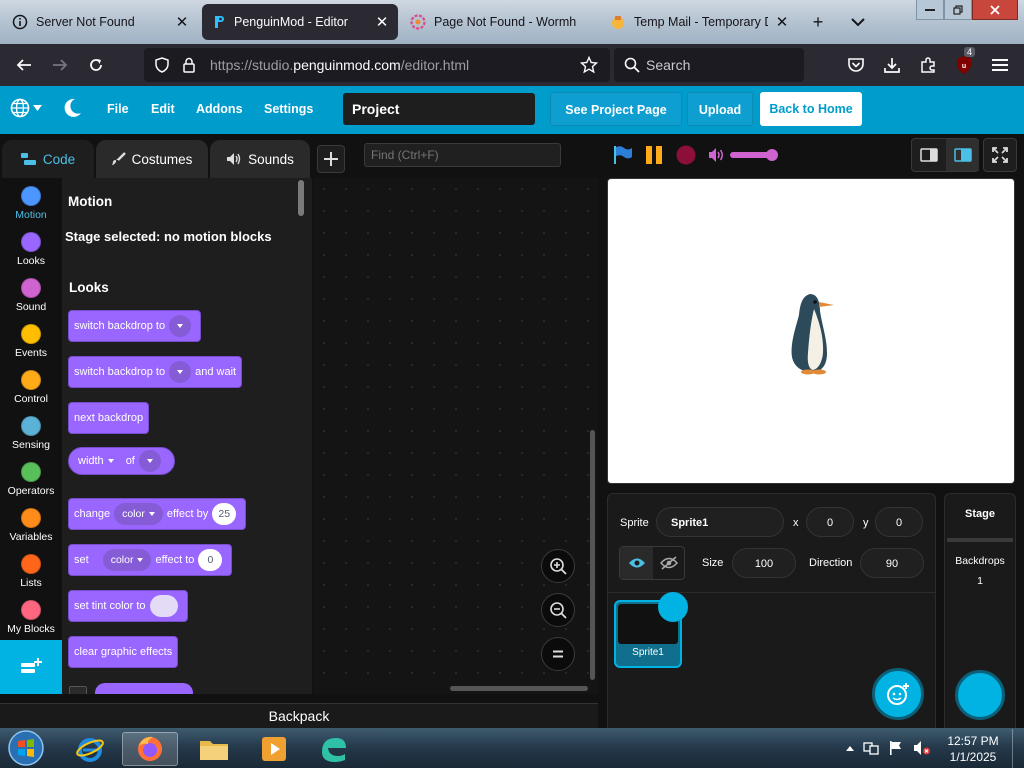 The height and width of the screenshot is (768, 1024). I want to click on block-set-tint-color: set tint color to, so click(128, 606).